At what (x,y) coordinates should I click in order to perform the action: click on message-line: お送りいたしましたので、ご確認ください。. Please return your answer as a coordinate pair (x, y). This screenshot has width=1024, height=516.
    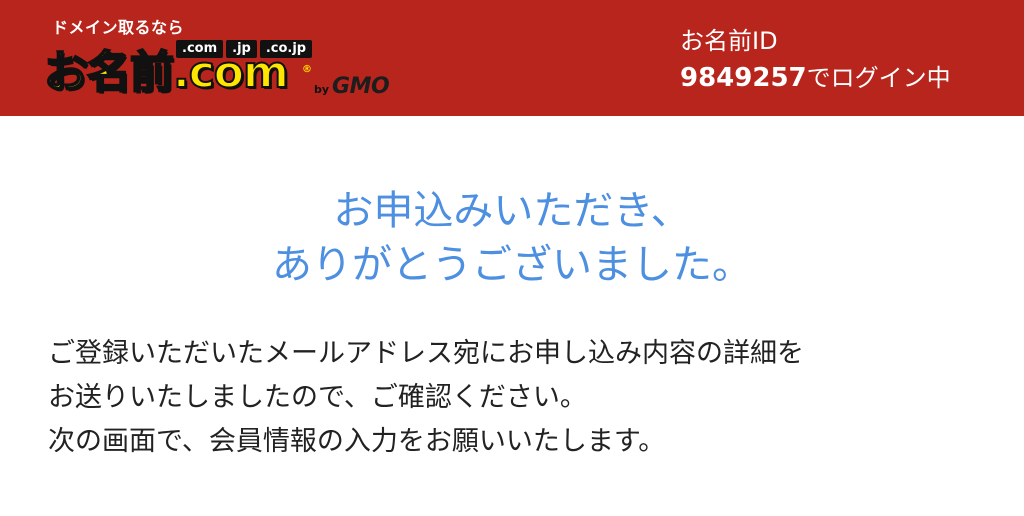
    Looking at the image, I should click on (317, 397).